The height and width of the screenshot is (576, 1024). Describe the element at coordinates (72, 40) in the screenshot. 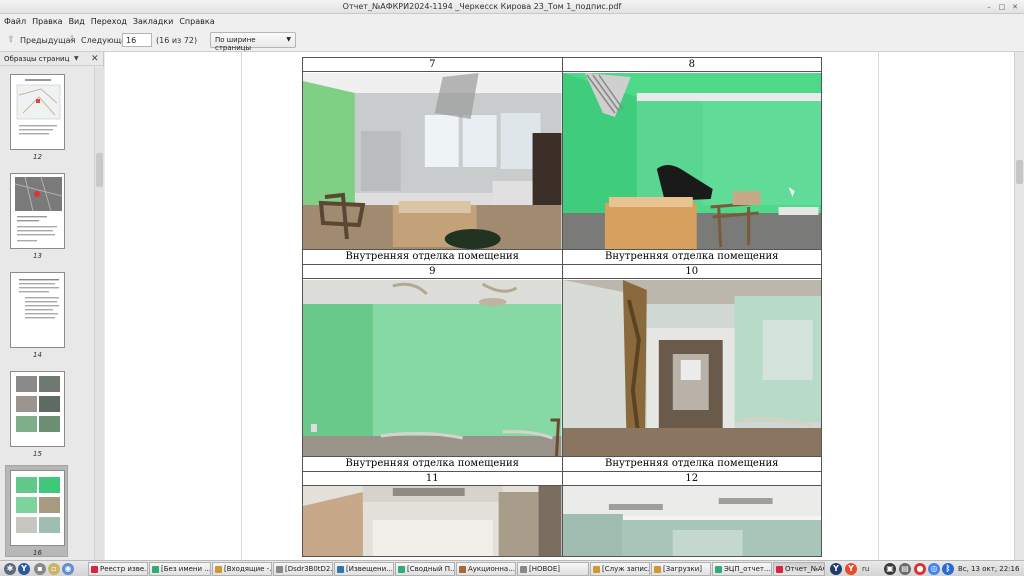

I see `next-arrow-icon: ⇩` at that location.